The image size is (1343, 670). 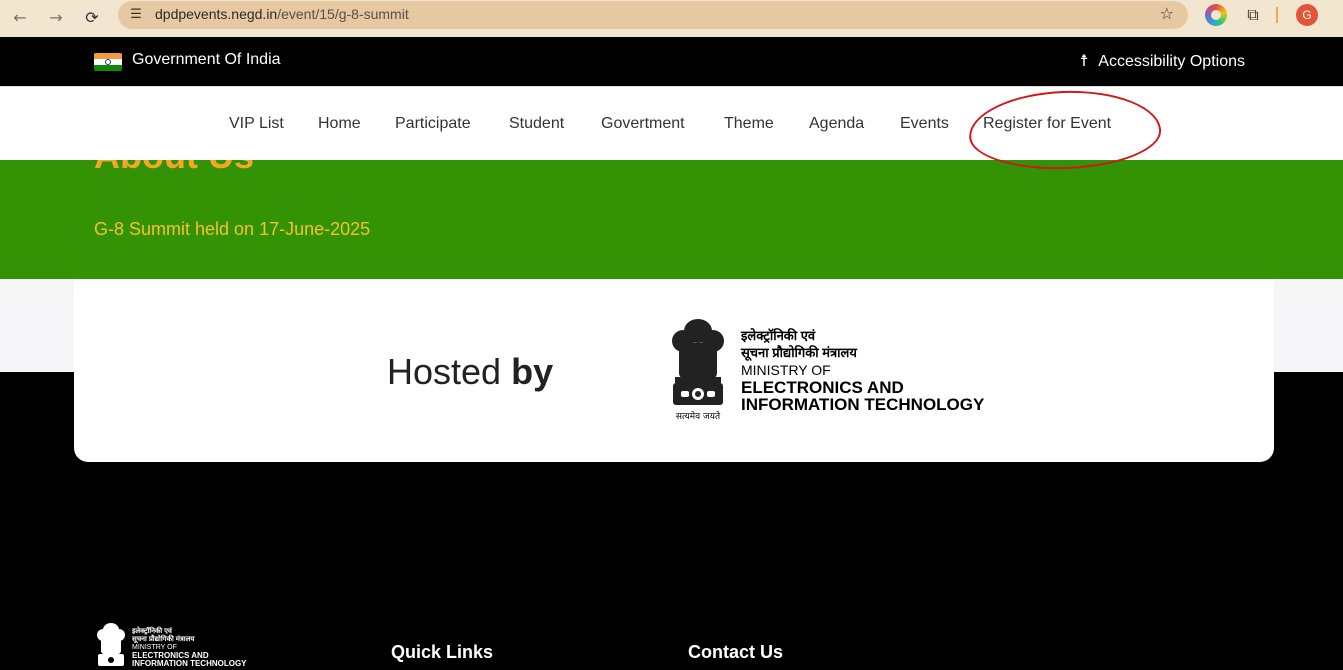 What do you see at coordinates (163, 639) in the screenshot?
I see `footer-ministry-hindi-2: सूचना प्रौद्योगिकी मंत्रालय` at bounding box center [163, 639].